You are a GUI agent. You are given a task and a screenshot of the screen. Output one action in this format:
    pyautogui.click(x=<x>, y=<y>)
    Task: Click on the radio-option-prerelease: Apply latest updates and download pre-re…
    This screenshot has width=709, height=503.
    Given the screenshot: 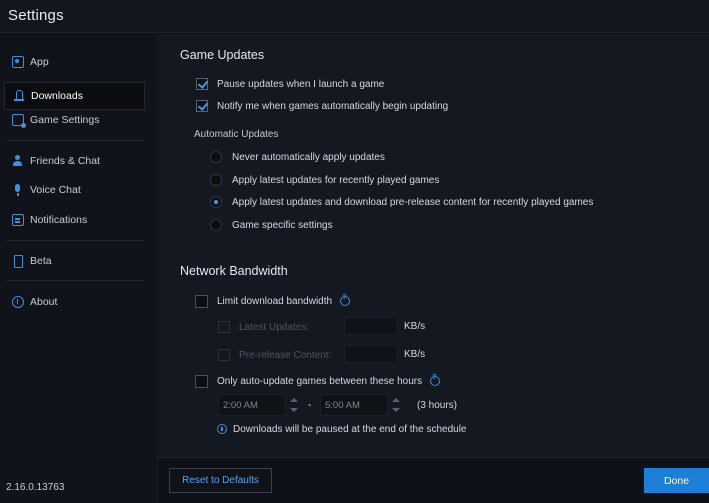 What is the action you would take?
    pyautogui.click(x=401, y=202)
    